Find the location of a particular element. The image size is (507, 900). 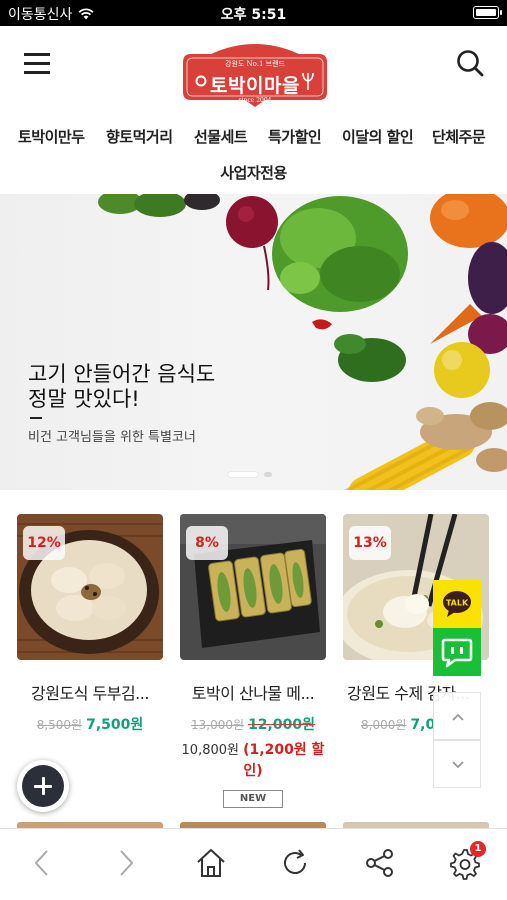

top-header: 강원도 No.1 브랜드 토박이마을 since 2004 is located at coordinates (253, 72).